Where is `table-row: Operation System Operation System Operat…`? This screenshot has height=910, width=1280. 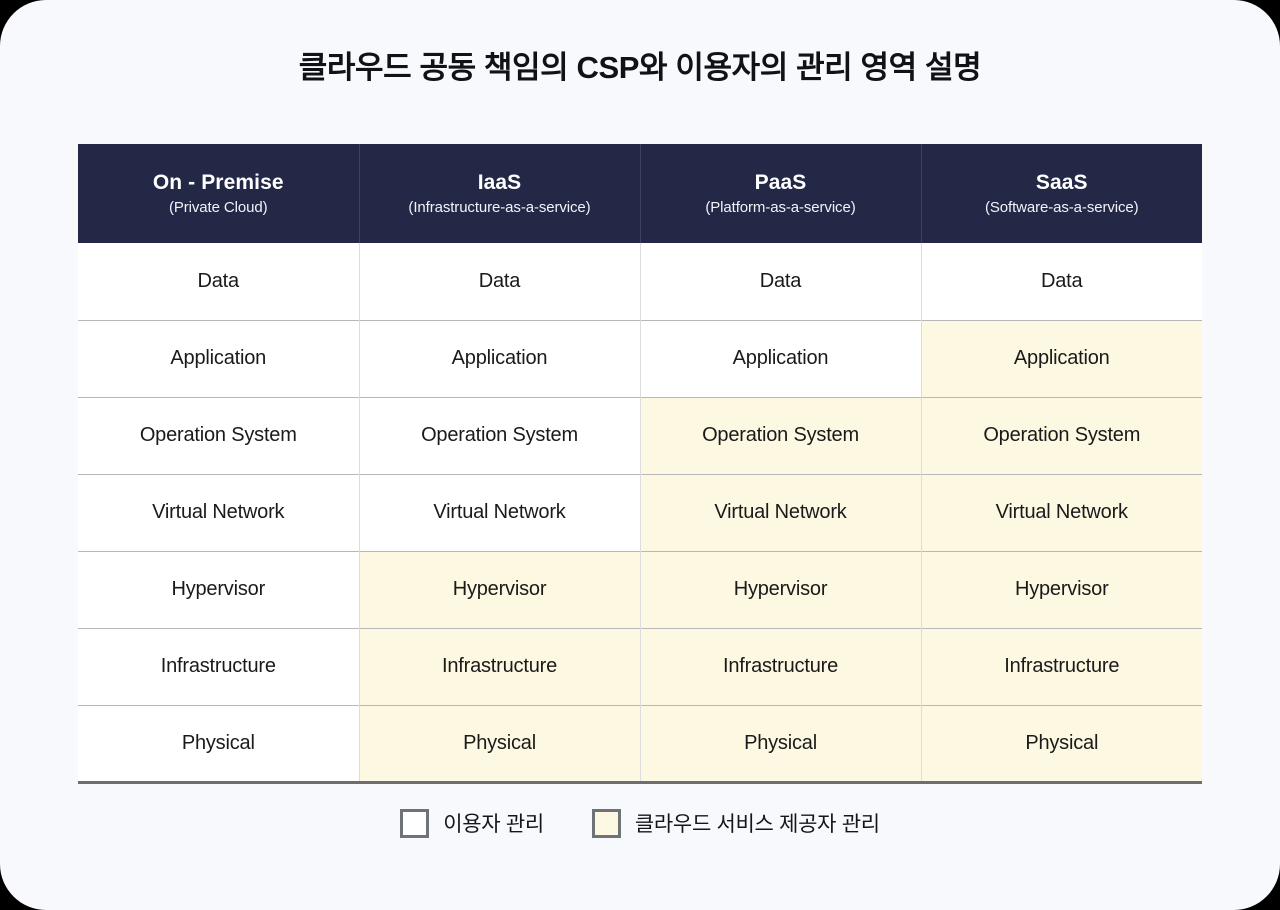 table-row: Operation System Operation System Operat… is located at coordinates (640, 435).